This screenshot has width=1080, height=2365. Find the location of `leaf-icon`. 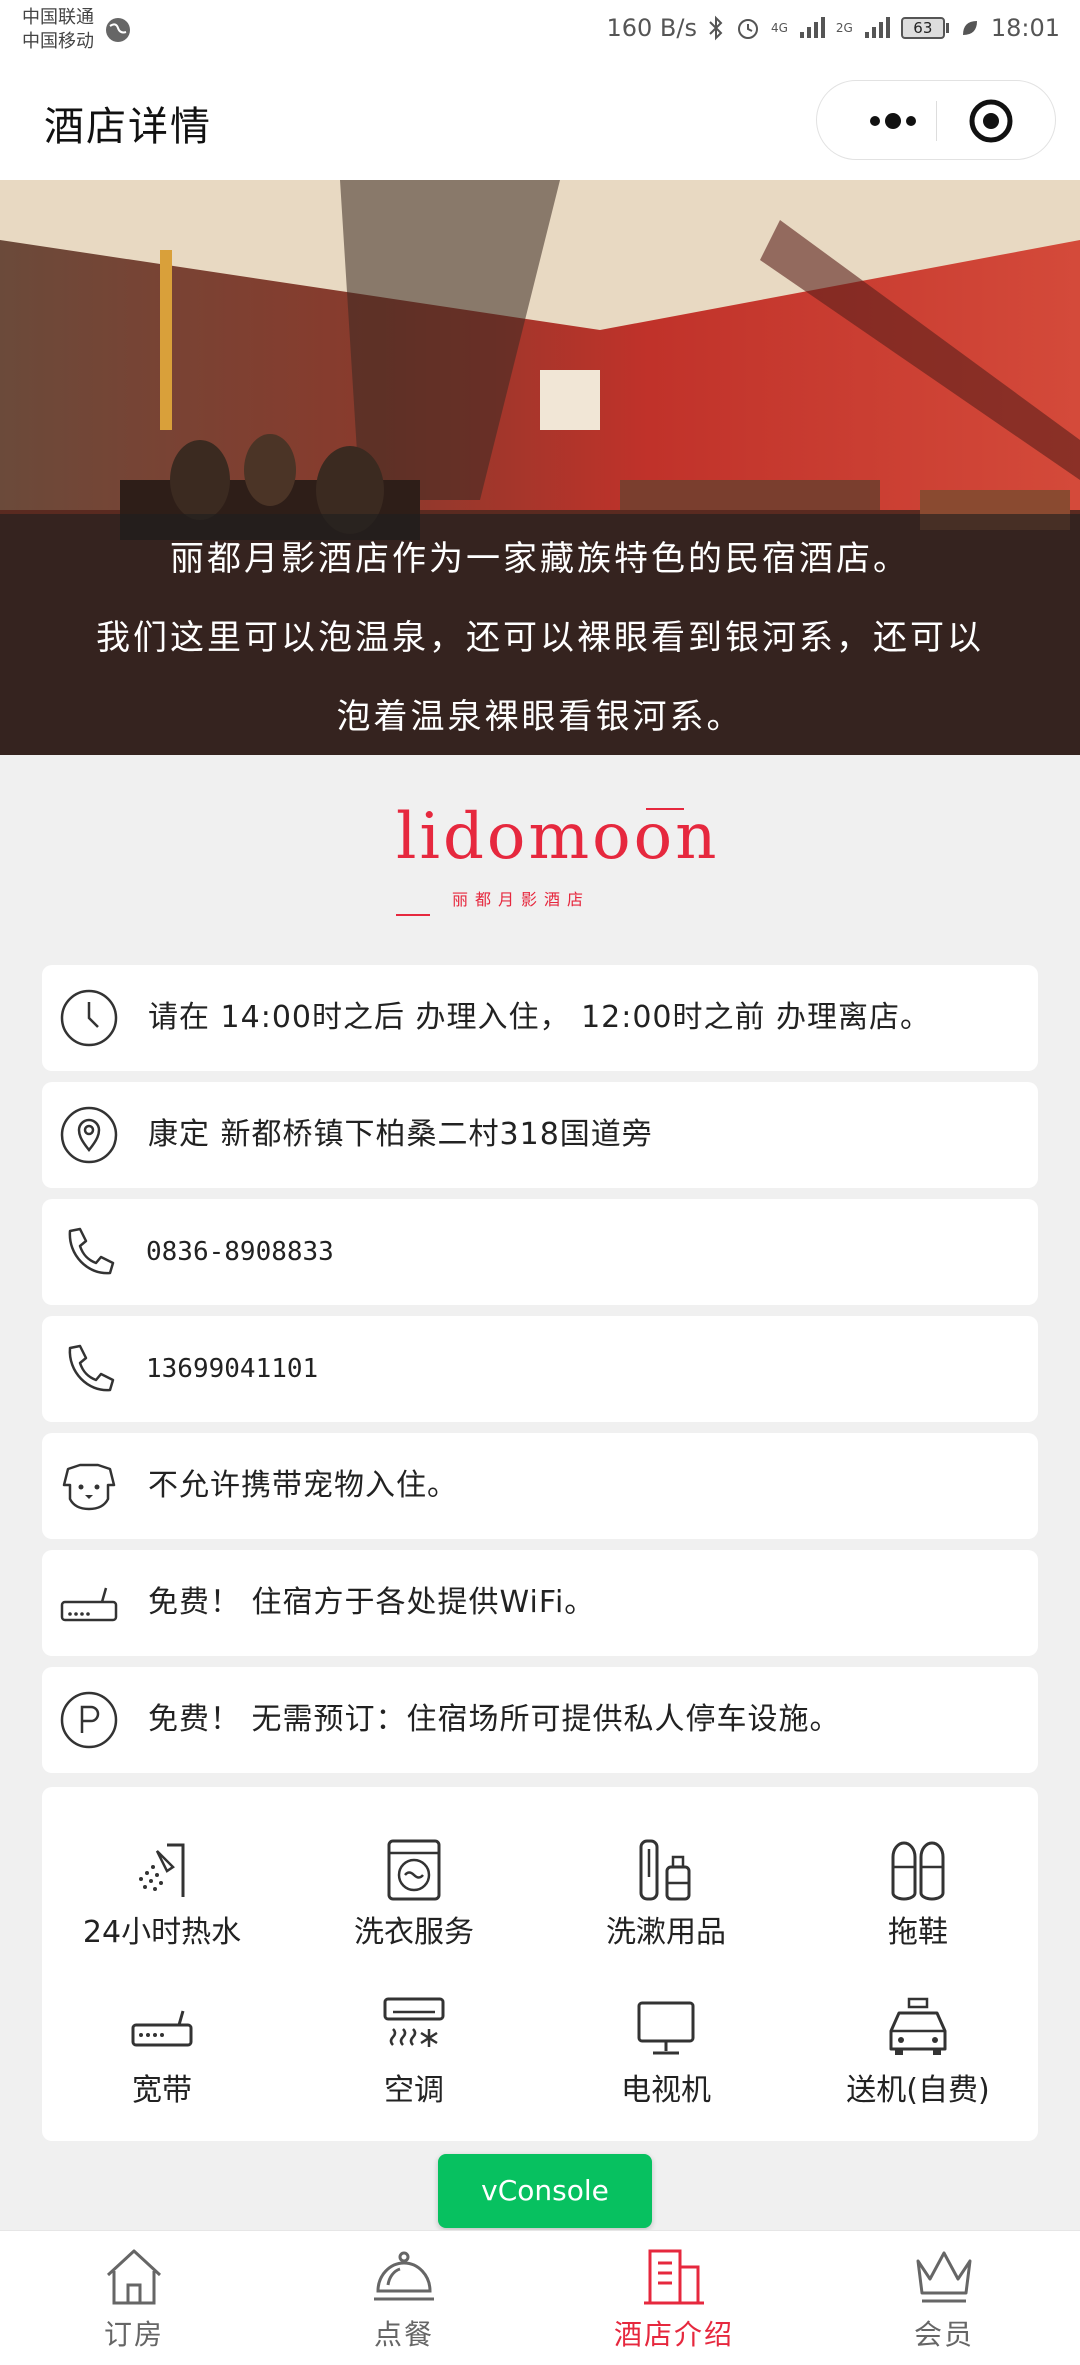

leaf-icon is located at coordinates (969, 28).